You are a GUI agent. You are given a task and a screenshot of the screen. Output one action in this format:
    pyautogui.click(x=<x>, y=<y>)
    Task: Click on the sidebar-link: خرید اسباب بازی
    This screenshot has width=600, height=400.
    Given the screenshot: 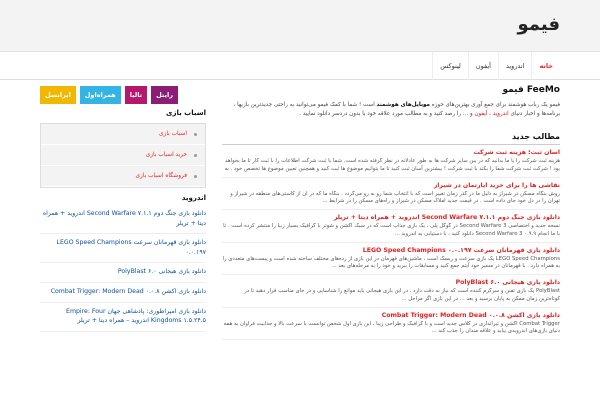 What is the action you would take?
    pyautogui.click(x=123, y=155)
    